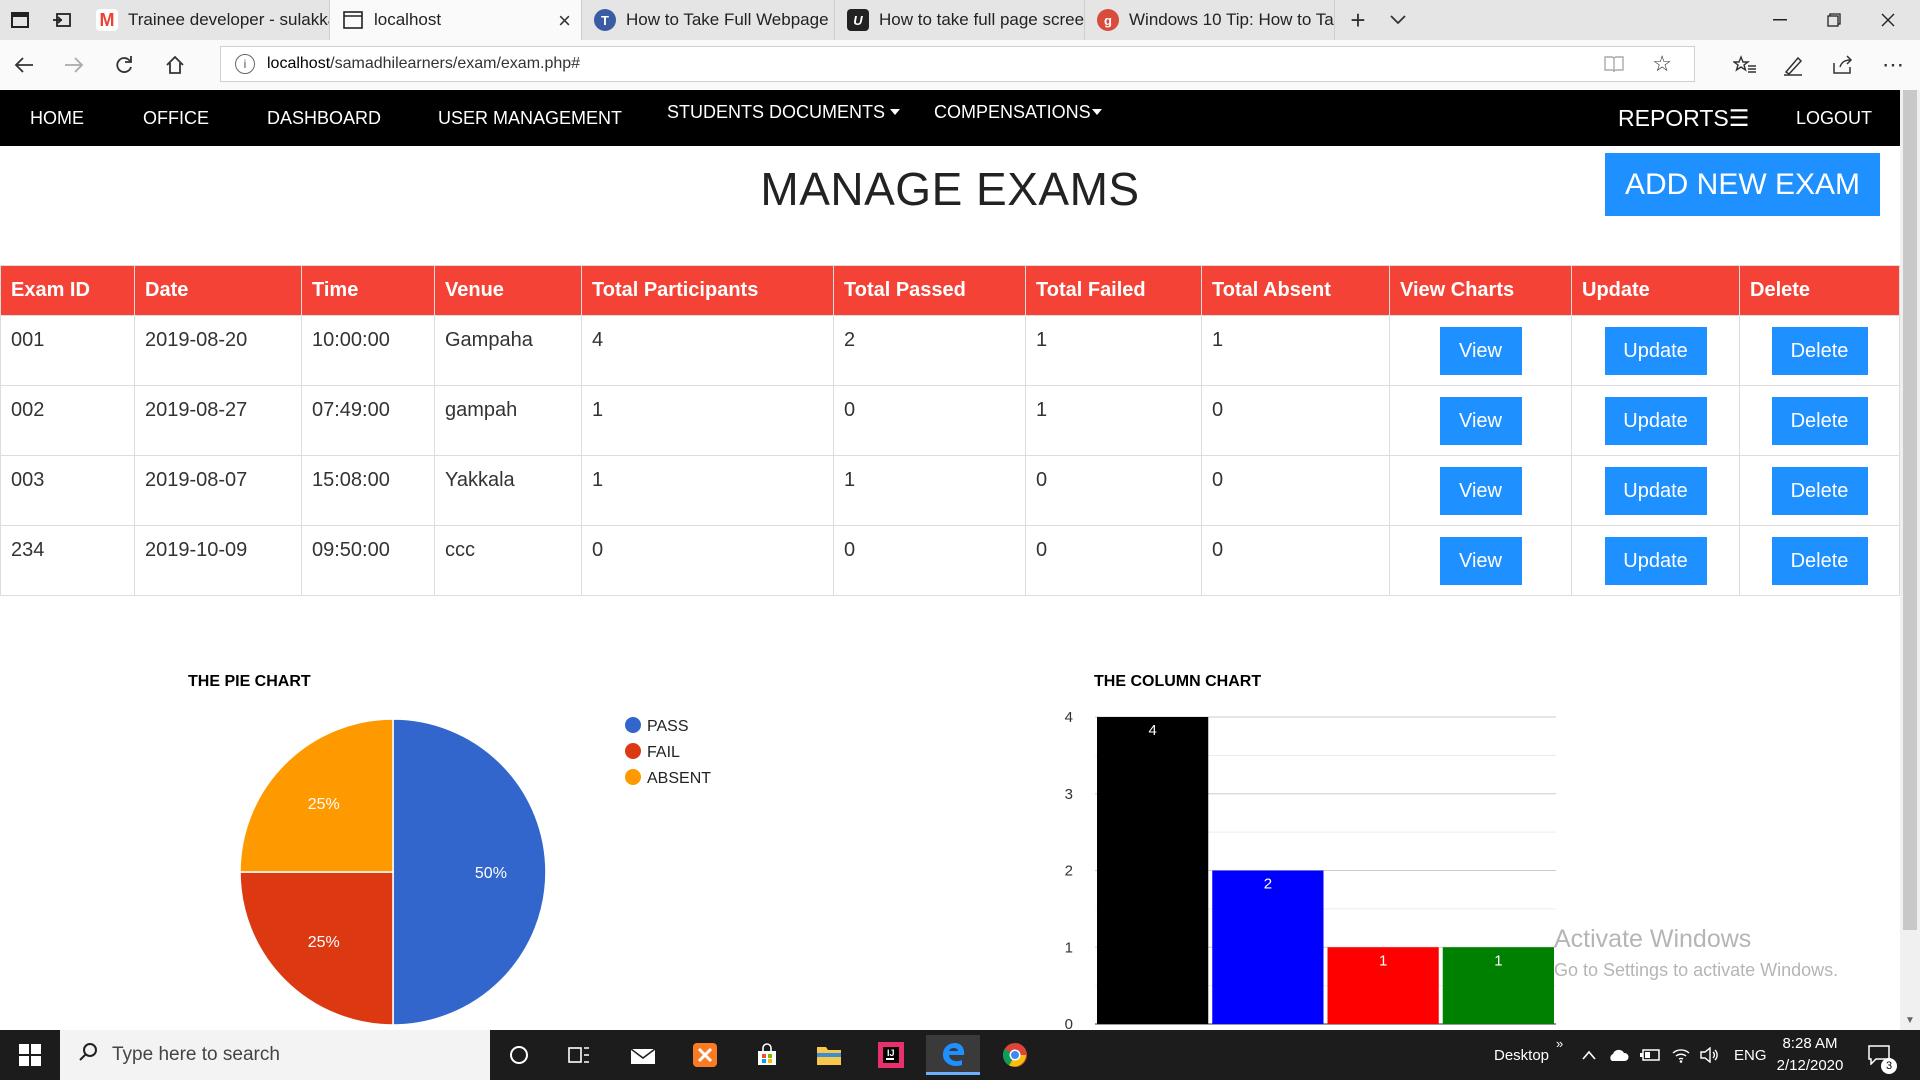 This screenshot has width=1920, height=1080. Describe the element at coordinates (929, 560) in the screenshot. I see `passed-cell: 0` at that location.